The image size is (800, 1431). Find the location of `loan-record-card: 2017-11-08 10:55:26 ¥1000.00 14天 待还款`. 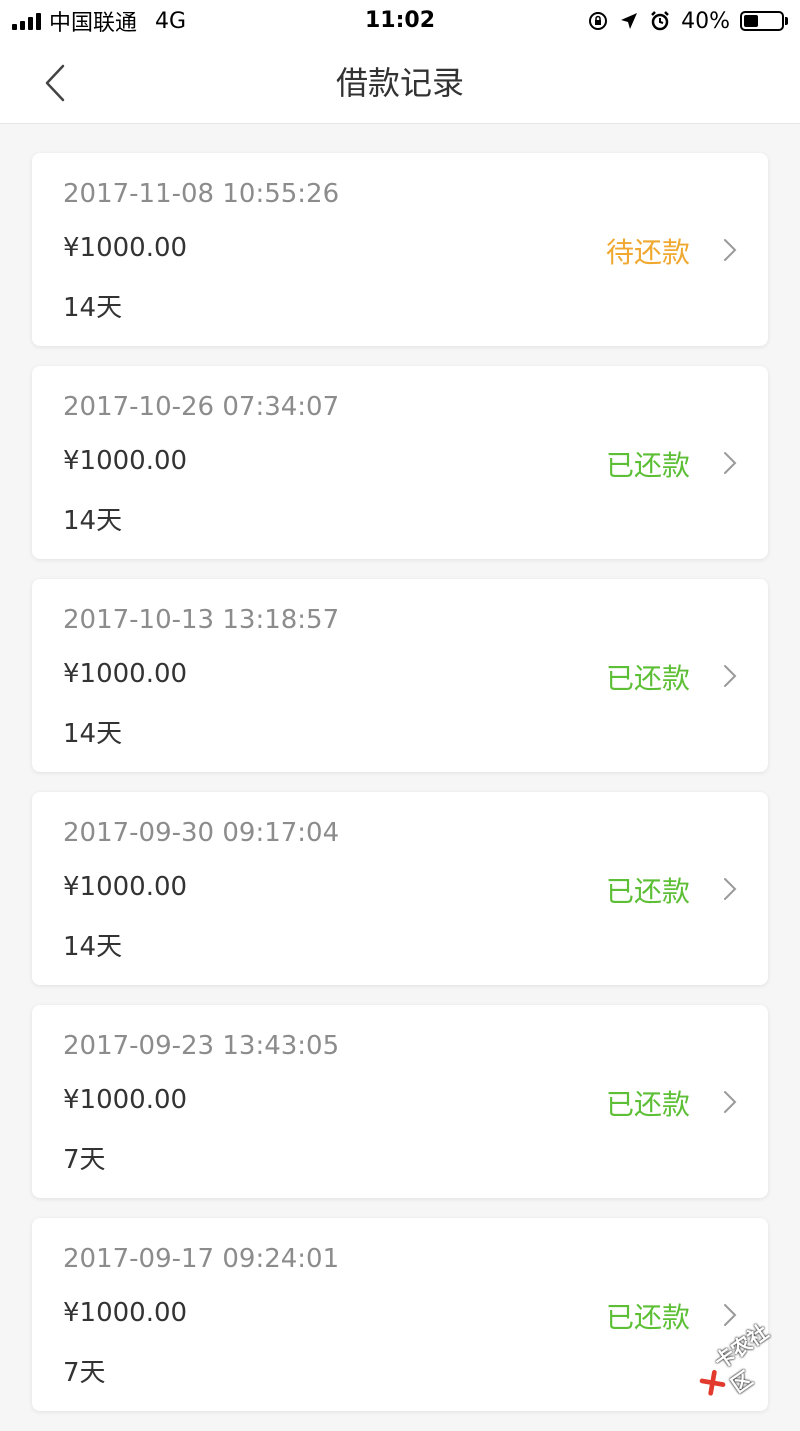

loan-record-card: 2017-11-08 10:55:26 ¥1000.00 14天 待还款 is located at coordinates (400, 249).